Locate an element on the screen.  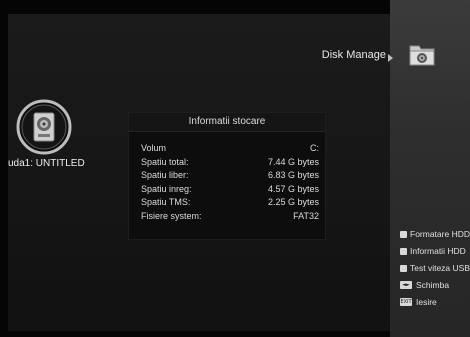
info-value: 7.44 G bytes is located at coordinates (293, 161).